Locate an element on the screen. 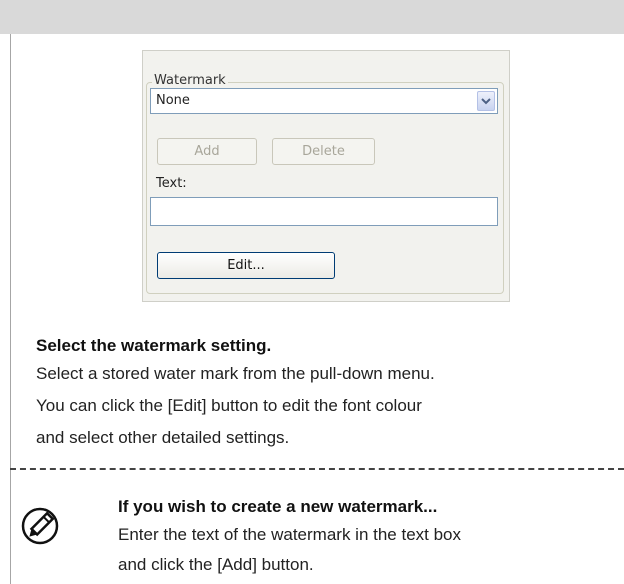 The image size is (624, 584). chevron-down-icon is located at coordinates (486, 101).